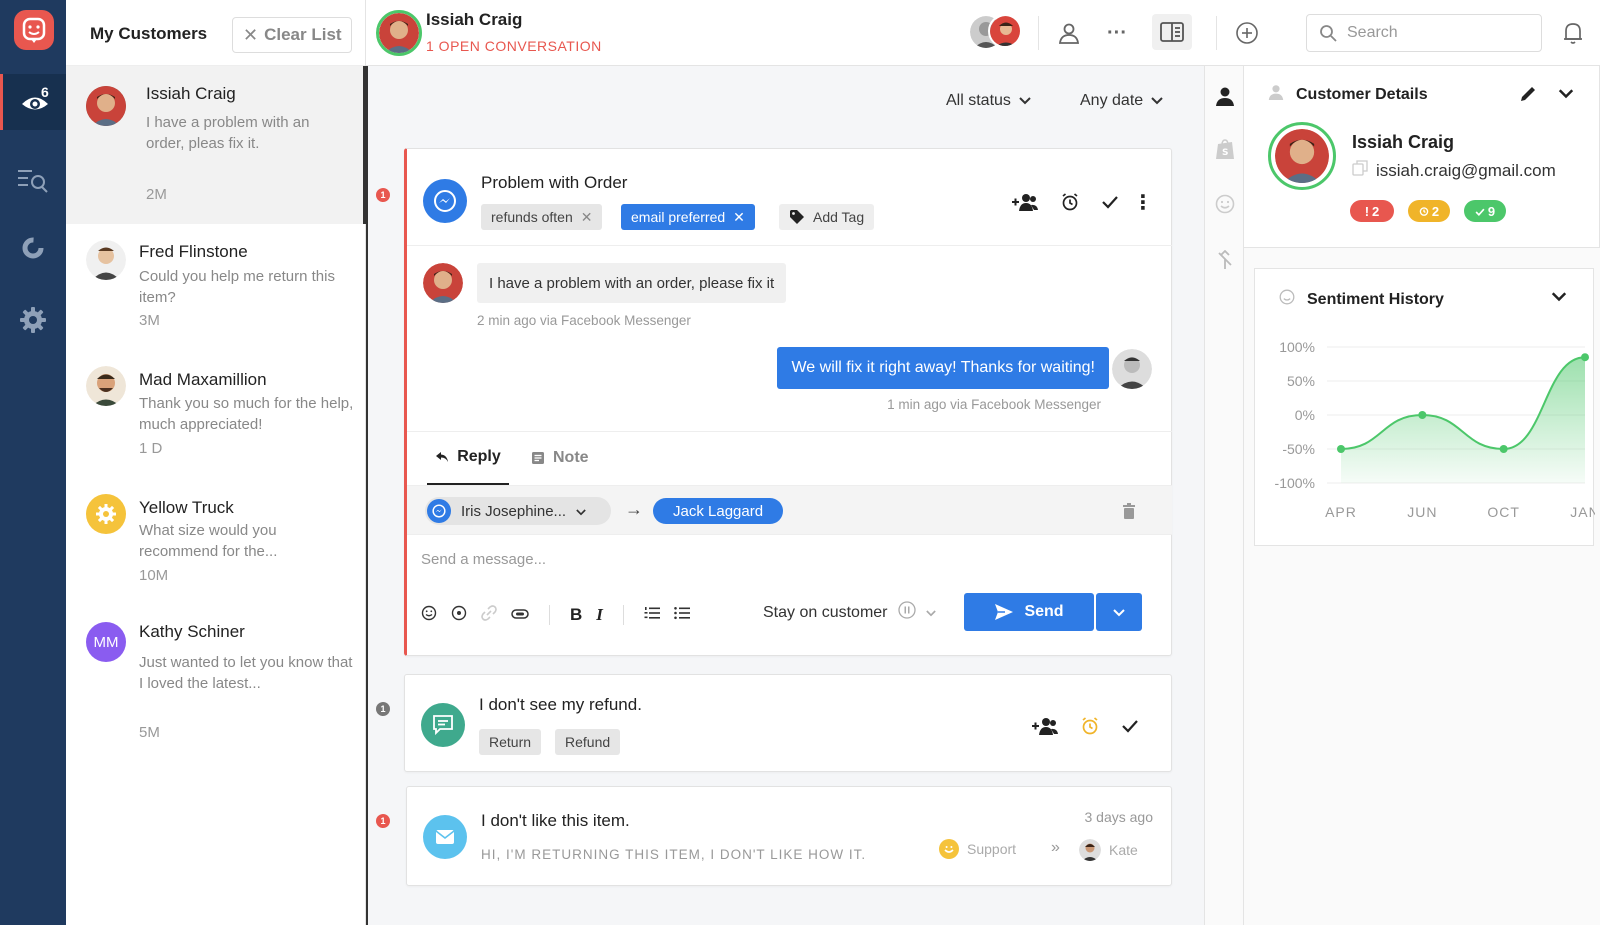  What do you see at coordinates (1005, 31) in the screenshot?
I see `agent-avatar` at bounding box center [1005, 31].